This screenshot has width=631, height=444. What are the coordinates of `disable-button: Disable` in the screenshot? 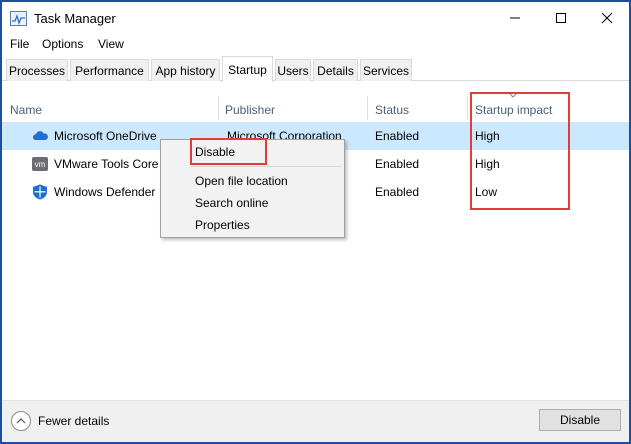 It's located at (580, 420).